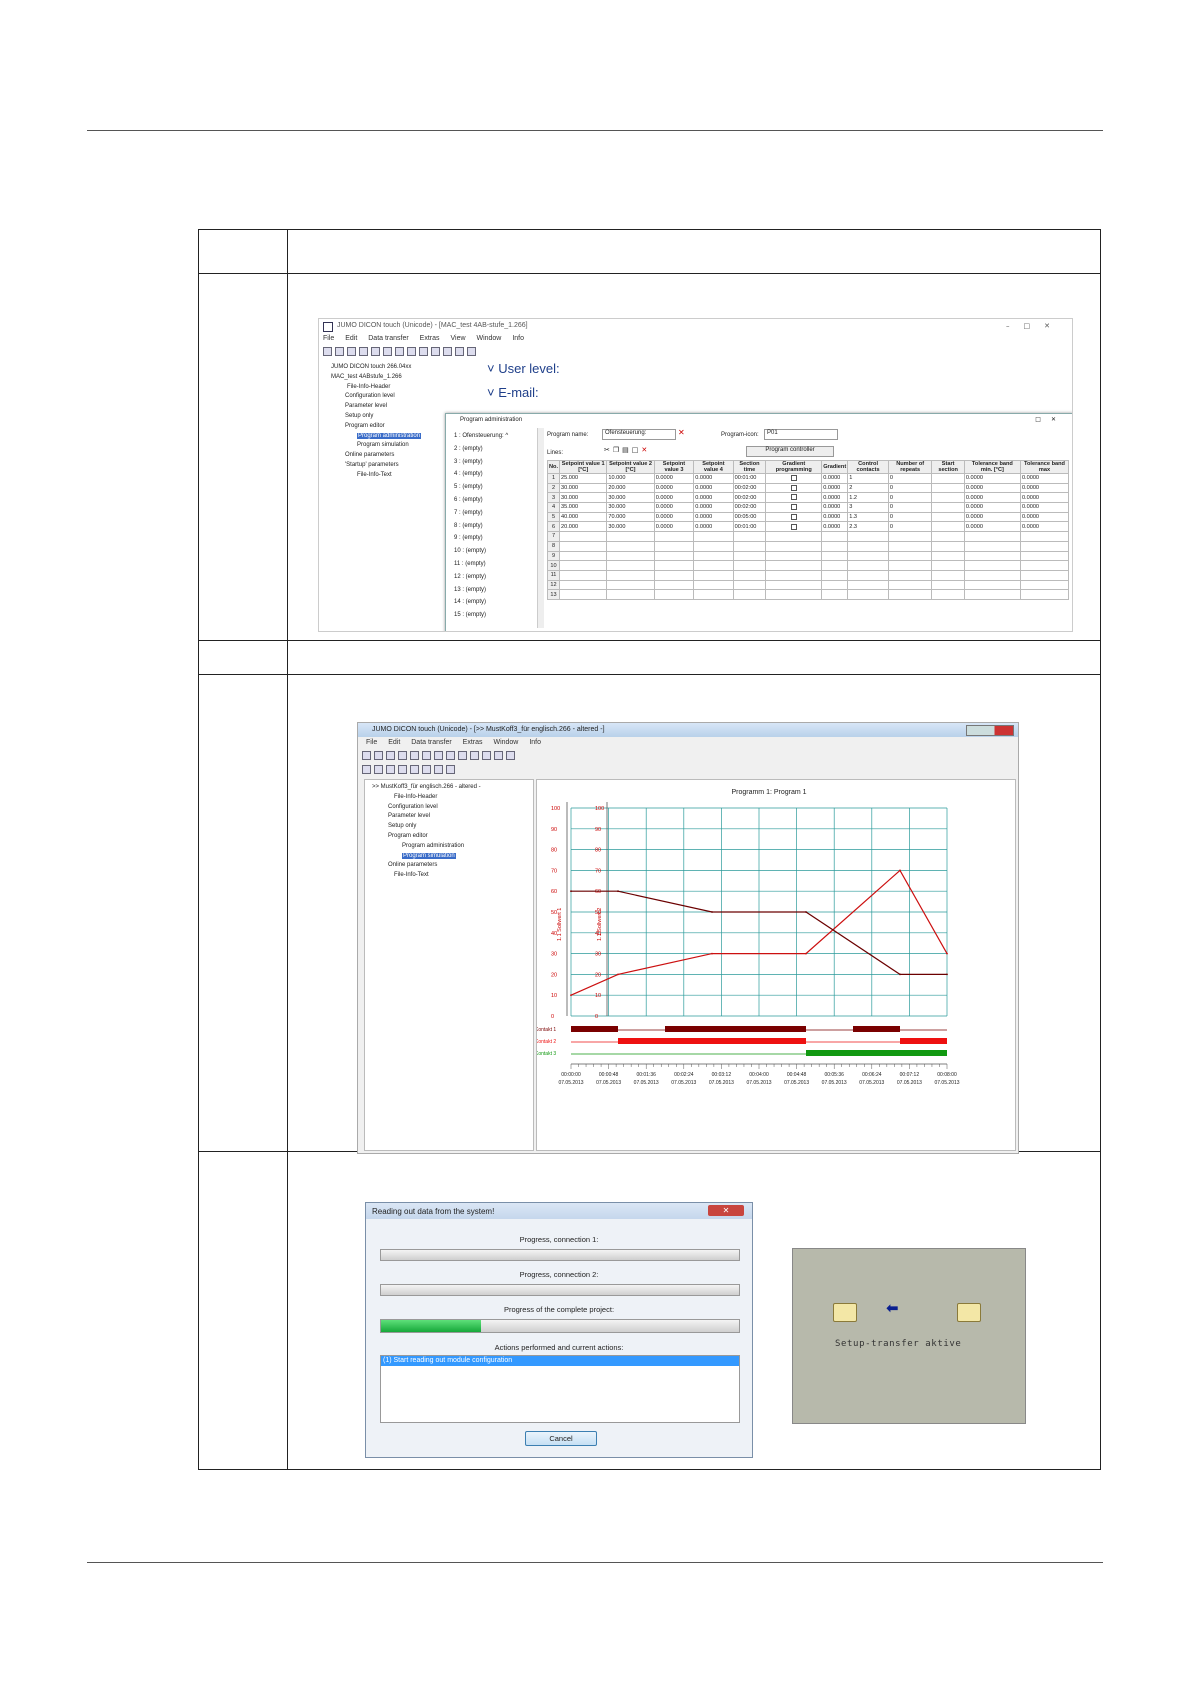  What do you see at coordinates (426, 769) in the screenshot?
I see `zoom-in-icon` at bounding box center [426, 769].